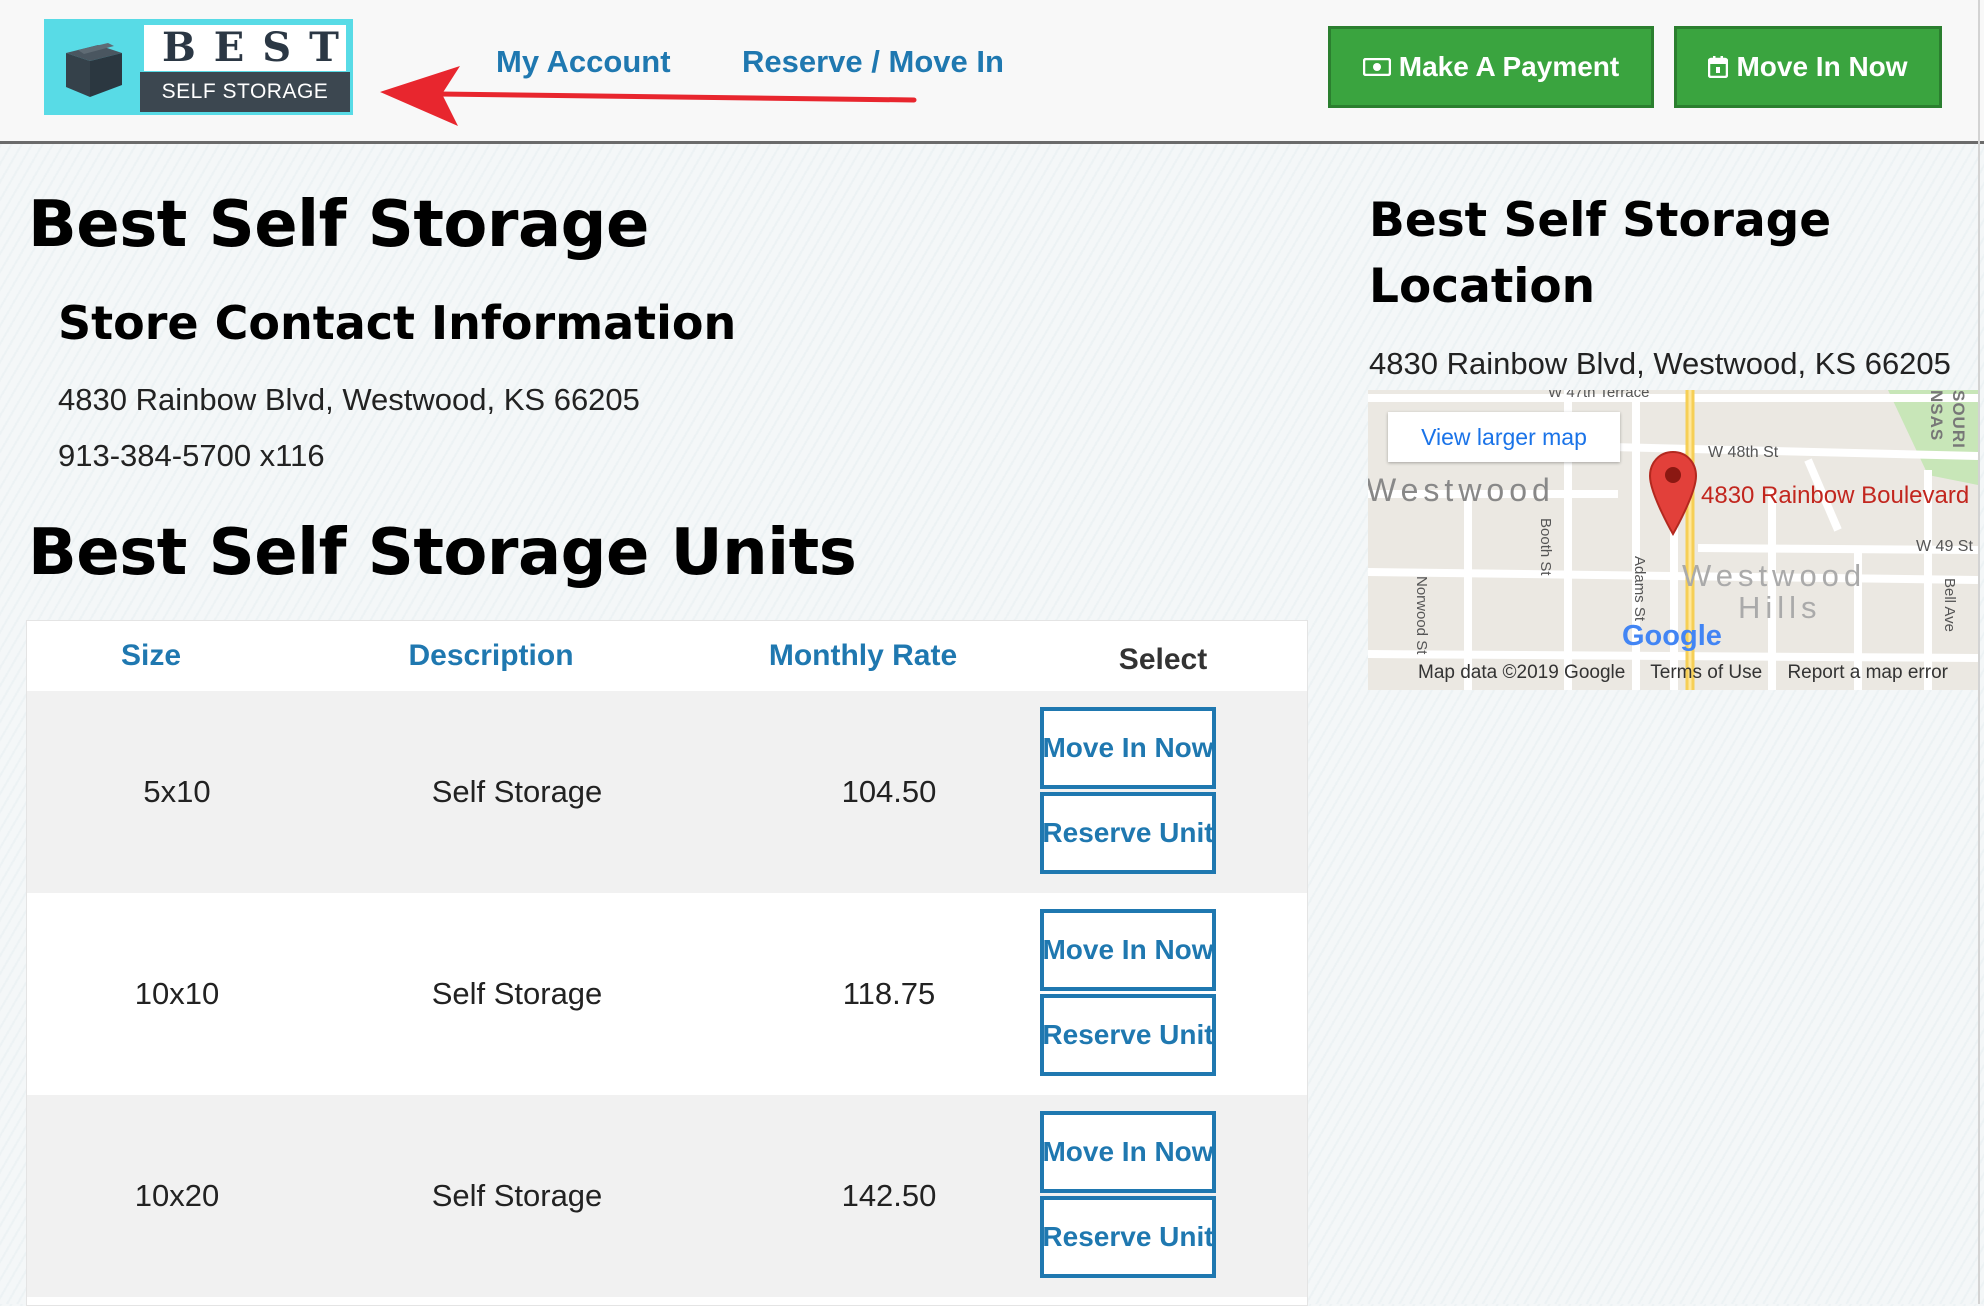 Image resolution: width=1984 pixels, height=1306 pixels. I want to click on street-label: Adams St, so click(1639, 589).